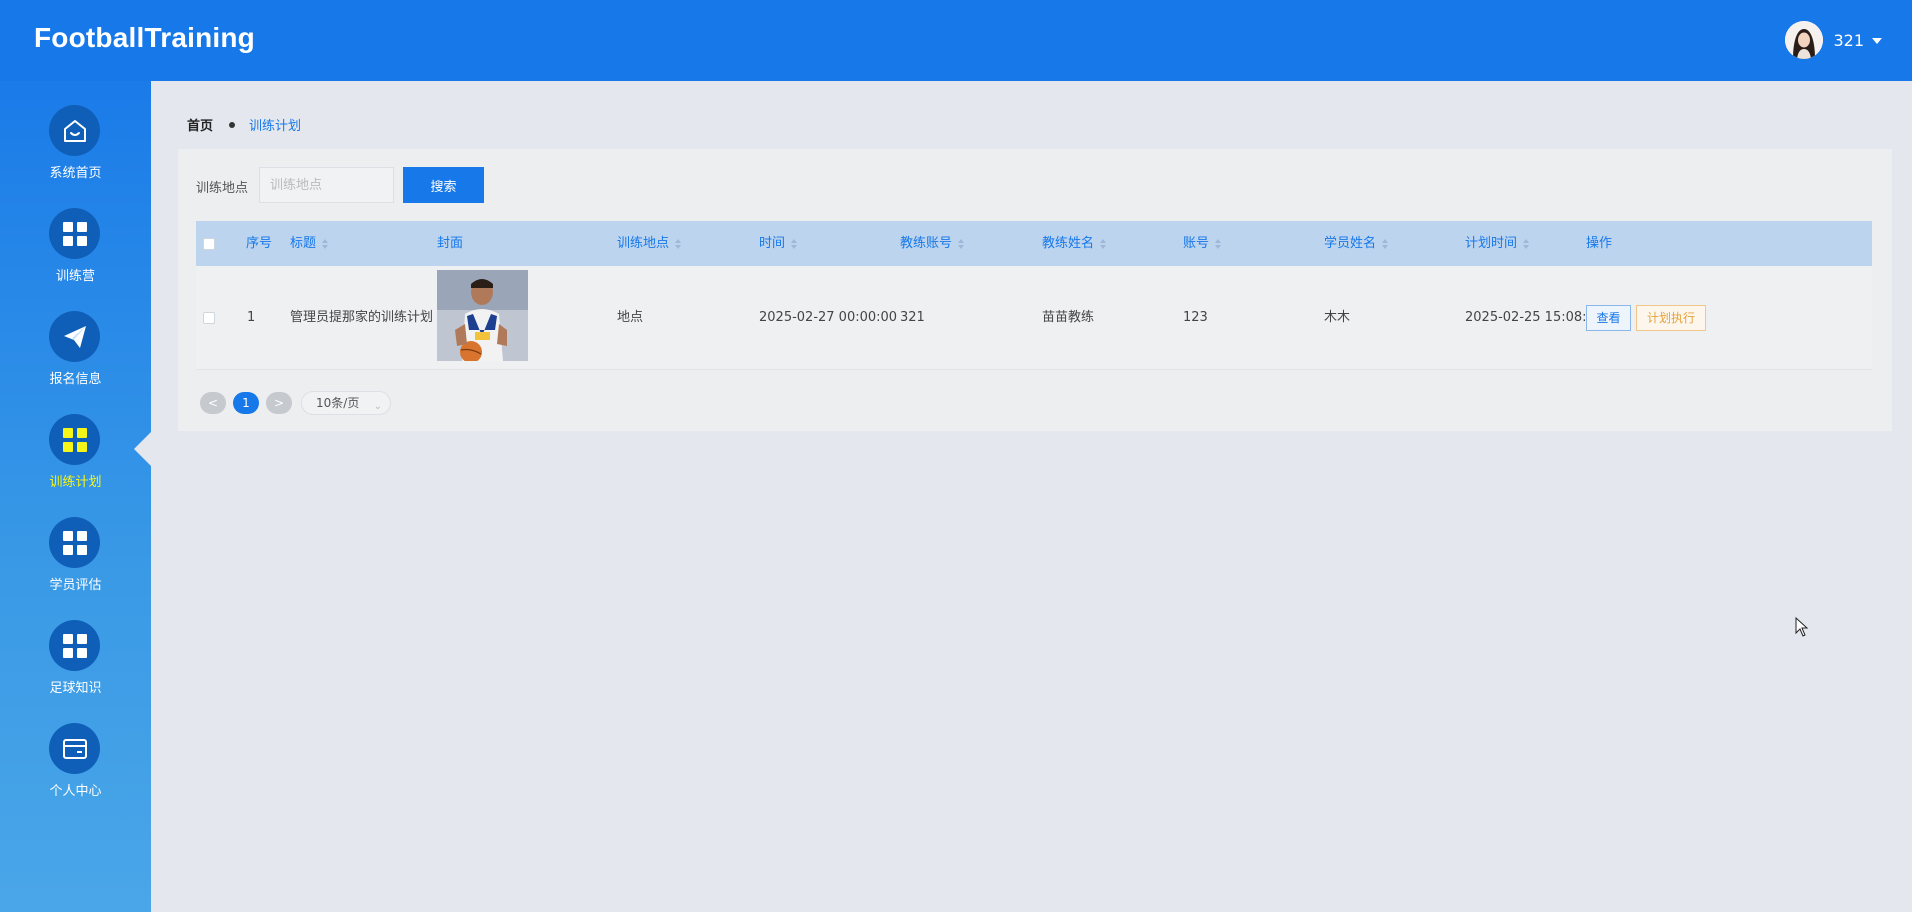  Describe the element at coordinates (1068, 317) in the screenshot. I see `cell-coach-name: 苗苗教练` at that location.